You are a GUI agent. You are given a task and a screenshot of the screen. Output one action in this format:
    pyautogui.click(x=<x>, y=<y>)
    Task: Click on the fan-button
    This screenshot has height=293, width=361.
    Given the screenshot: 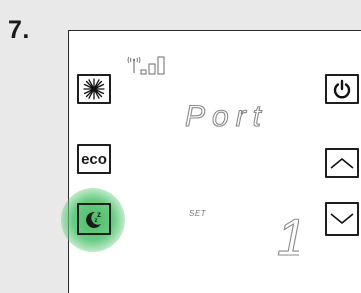 What is the action you would take?
    pyautogui.click(x=94, y=89)
    